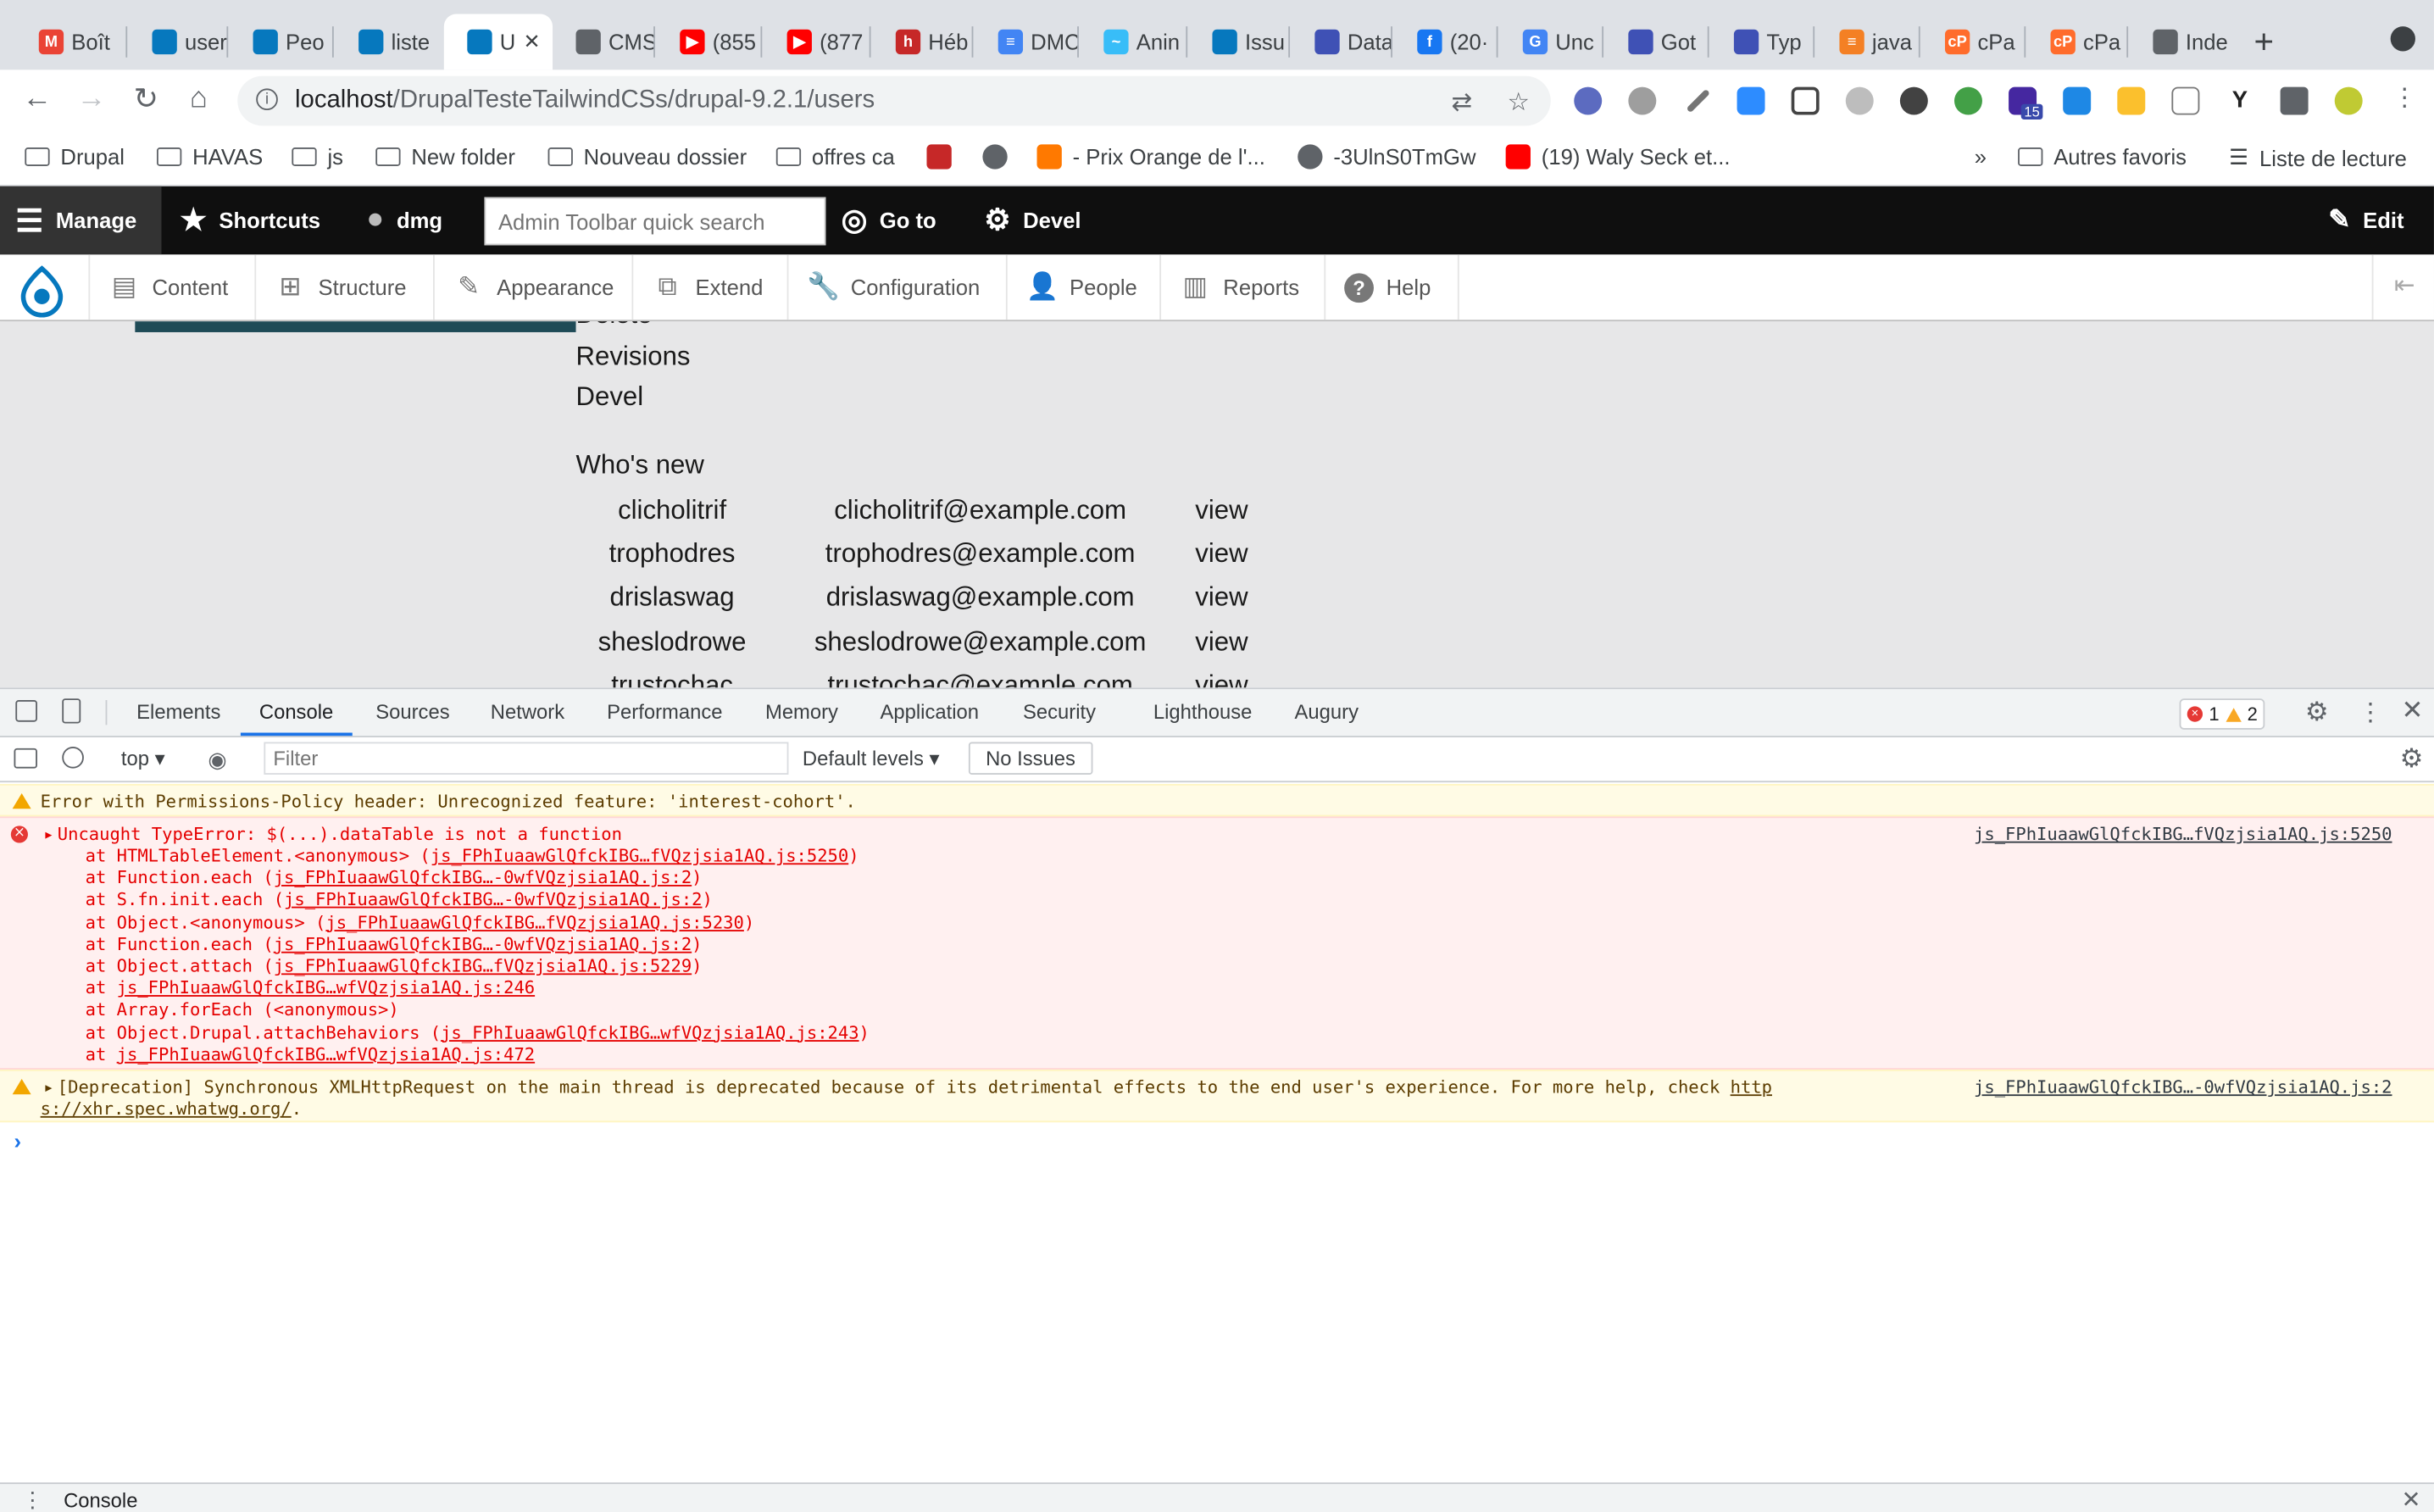 The height and width of the screenshot is (1512, 2434). Describe the element at coordinates (526, 758) in the screenshot. I see `console-filter-input` at that location.